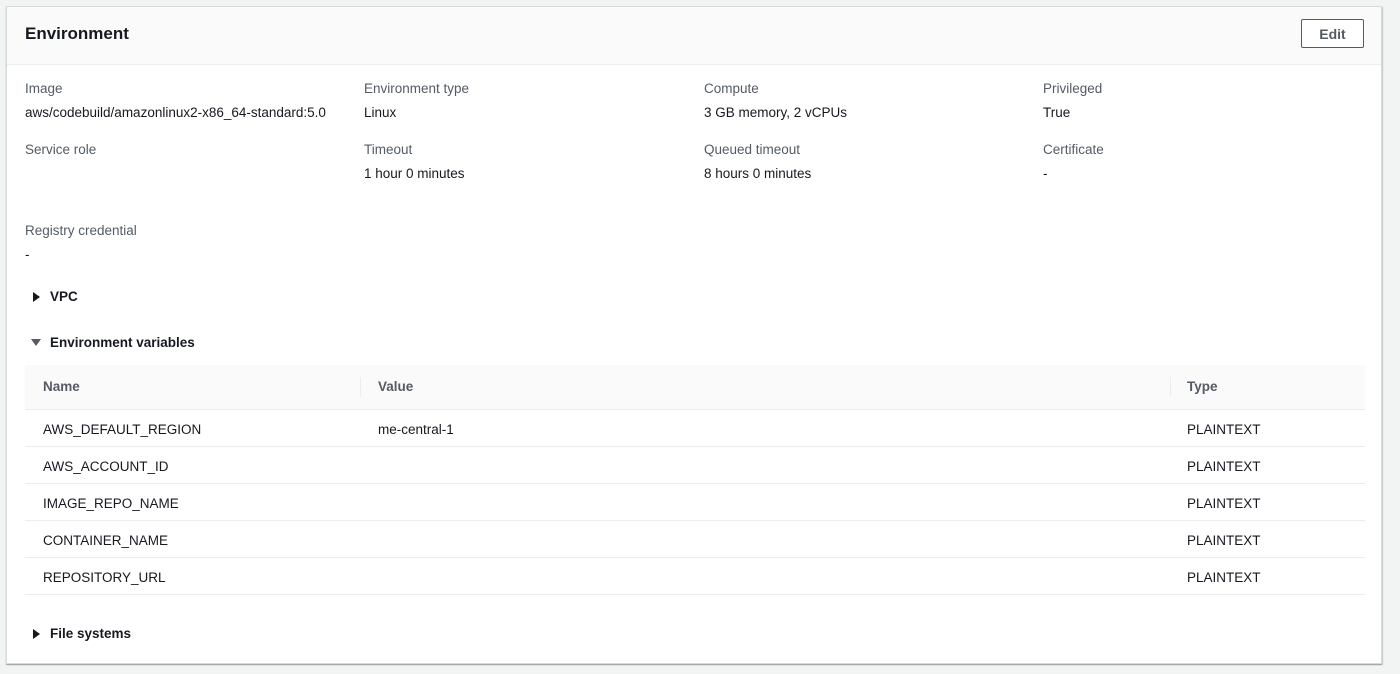  I want to click on field-label: Queued timeout, so click(752, 149).